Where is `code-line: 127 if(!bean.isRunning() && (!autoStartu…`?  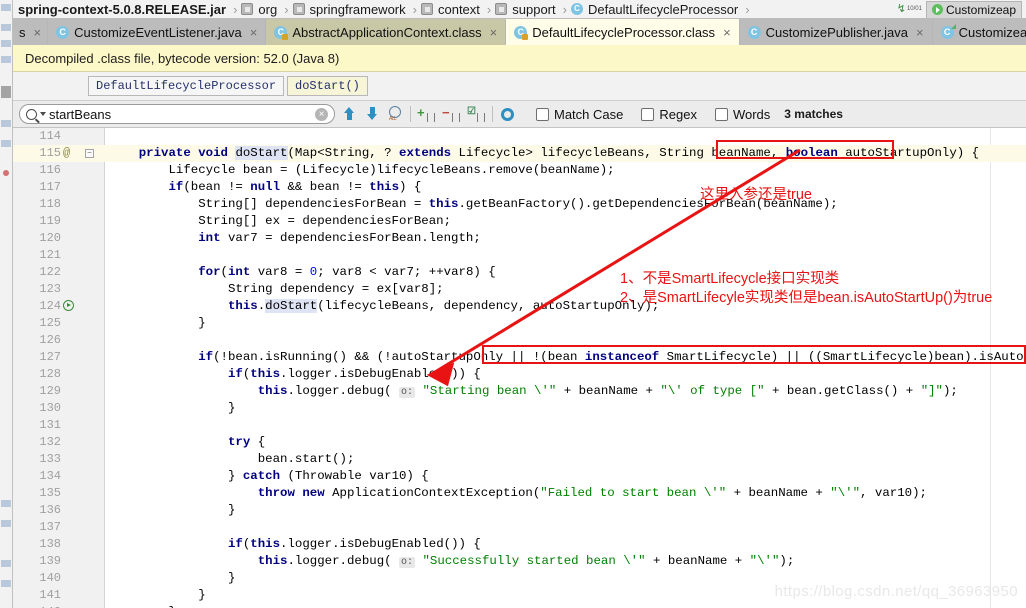
code-line: 127 if(!bean.isRunning() && (!autoStartu… is located at coordinates (519, 357).